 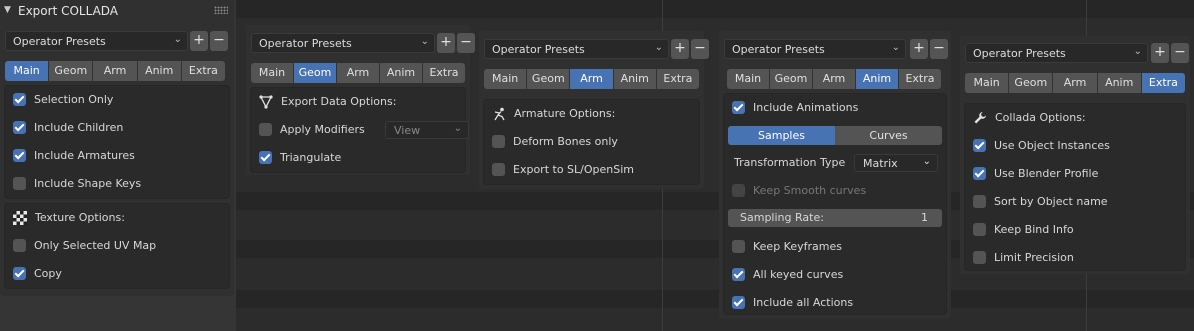 What do you see at coordinates (880, 163) in the screenshot?
I see `transformation-type-value: Matrix` at bounding box center [880, 163].